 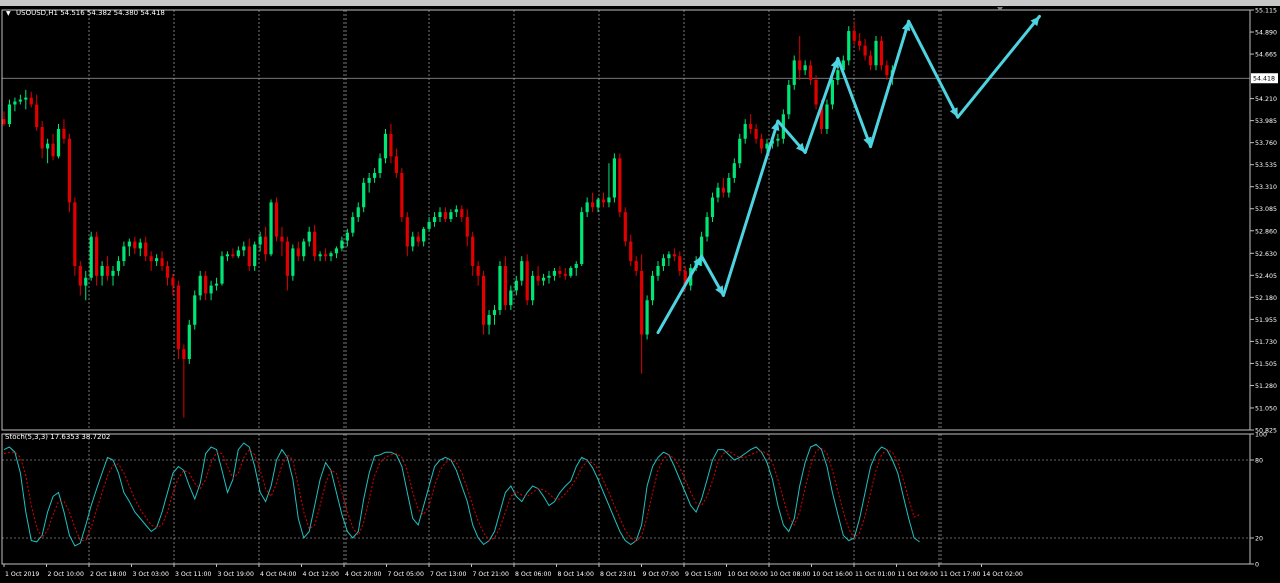 What do you see at coordinates (1259, 461) in the screenshot?
I see `stoch-y-tick-label: 80` at bounding box center [1259, 461].